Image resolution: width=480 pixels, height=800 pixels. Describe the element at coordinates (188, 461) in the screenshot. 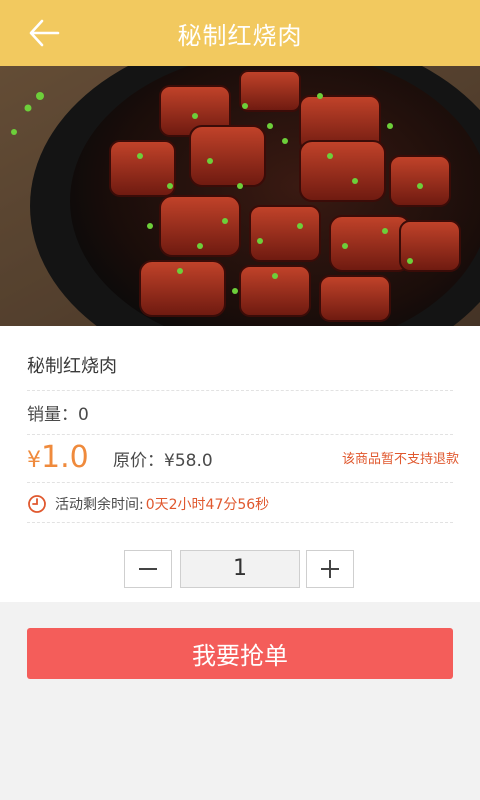

I see `original-price-value: ¥58.0` at that location.